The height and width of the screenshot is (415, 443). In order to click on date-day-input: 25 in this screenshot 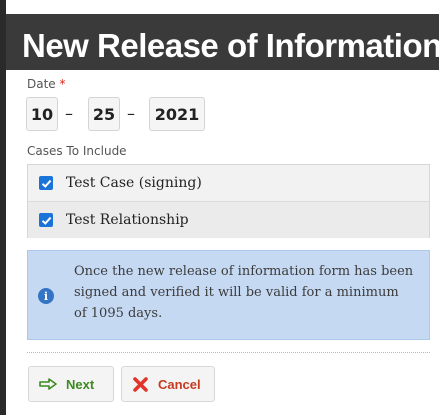, I will do `click(104, 114)`.